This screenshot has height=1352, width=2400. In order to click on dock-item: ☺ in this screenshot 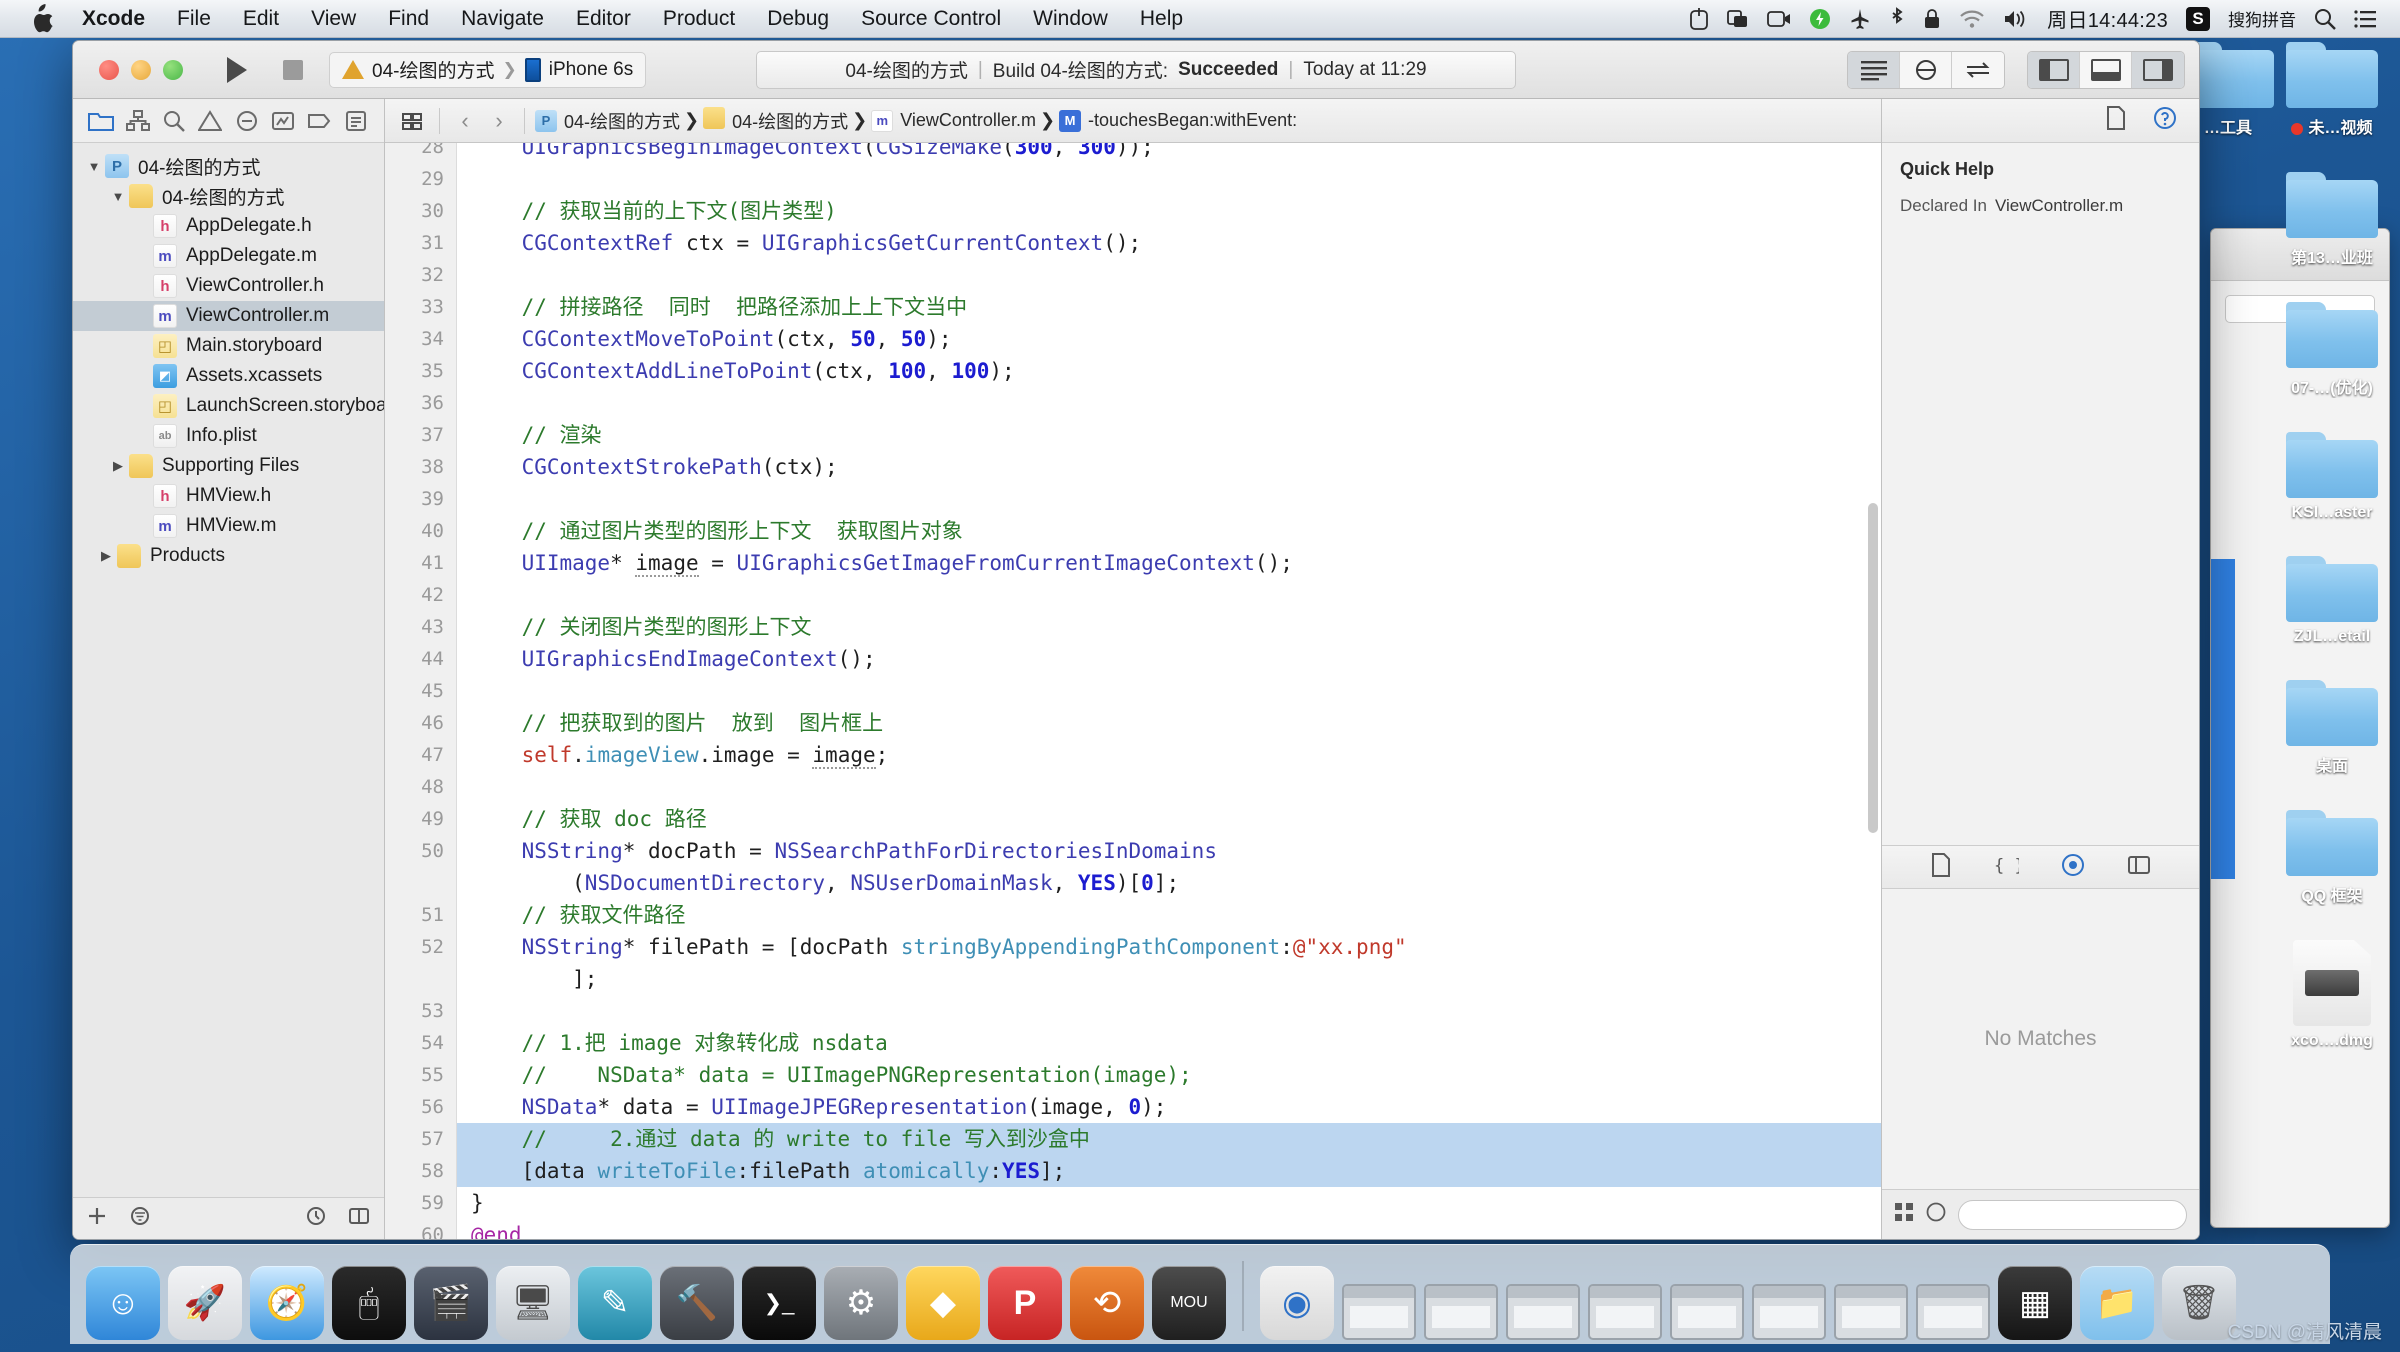, I will do `click(123, 1298)`.